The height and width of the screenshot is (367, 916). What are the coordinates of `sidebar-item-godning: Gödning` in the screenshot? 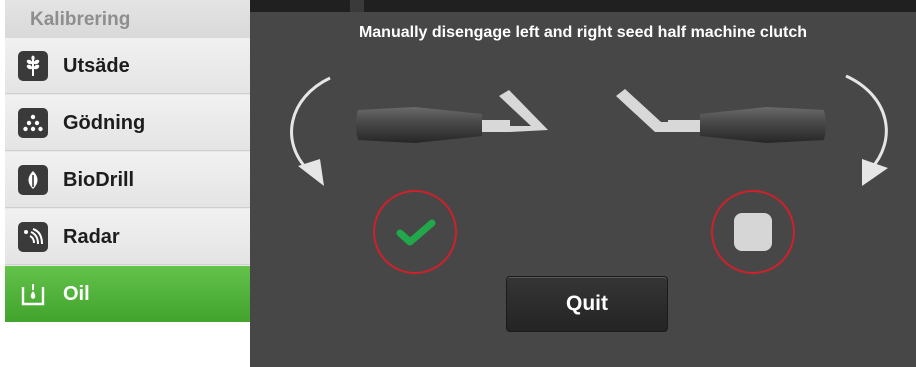 It's located at (127, 123).